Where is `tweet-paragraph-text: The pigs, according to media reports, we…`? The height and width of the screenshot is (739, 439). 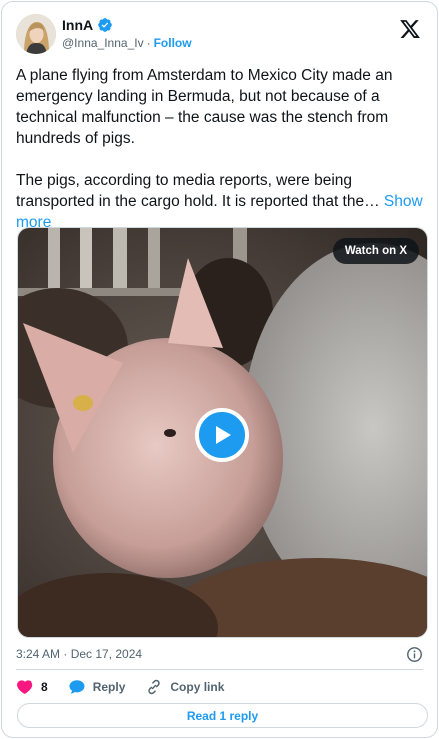
tweet-paragraph-text: The pigs, according to media reports, we… is located at coordinates (198, 191).